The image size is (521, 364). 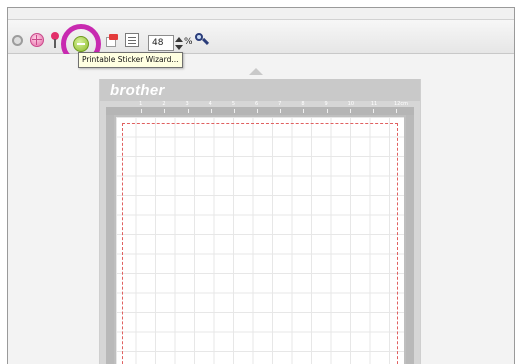 I want to click on ruler-number: 10, so click(x=351, y=104).